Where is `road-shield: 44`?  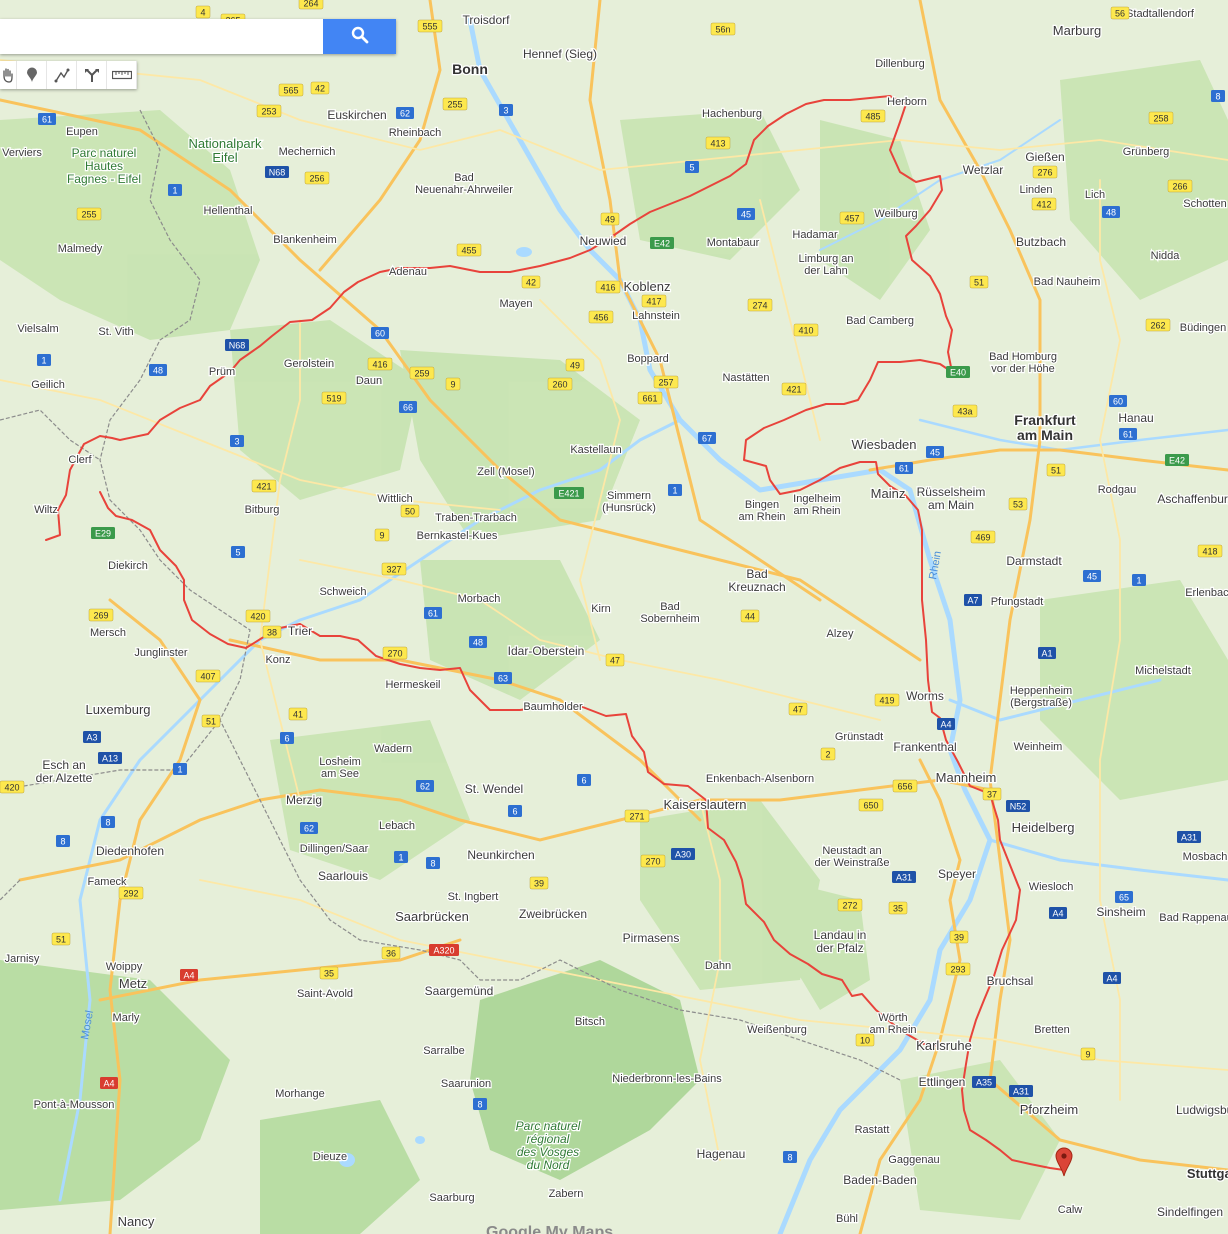 road-shield: 44 is located at coordinates (750, 616).